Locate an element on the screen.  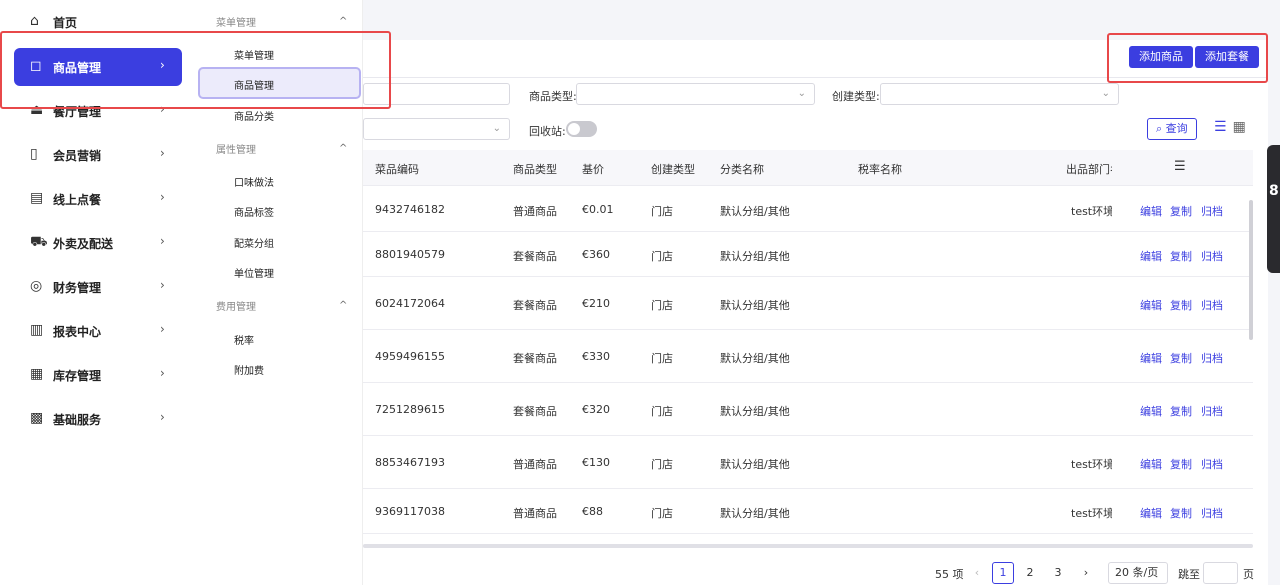
horizontal-scrollbar is located at coordinates (808, 546).